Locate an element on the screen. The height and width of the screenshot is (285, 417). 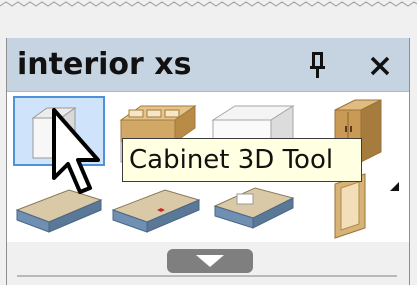
expand-palette-button is located at coordinates (210, 261).